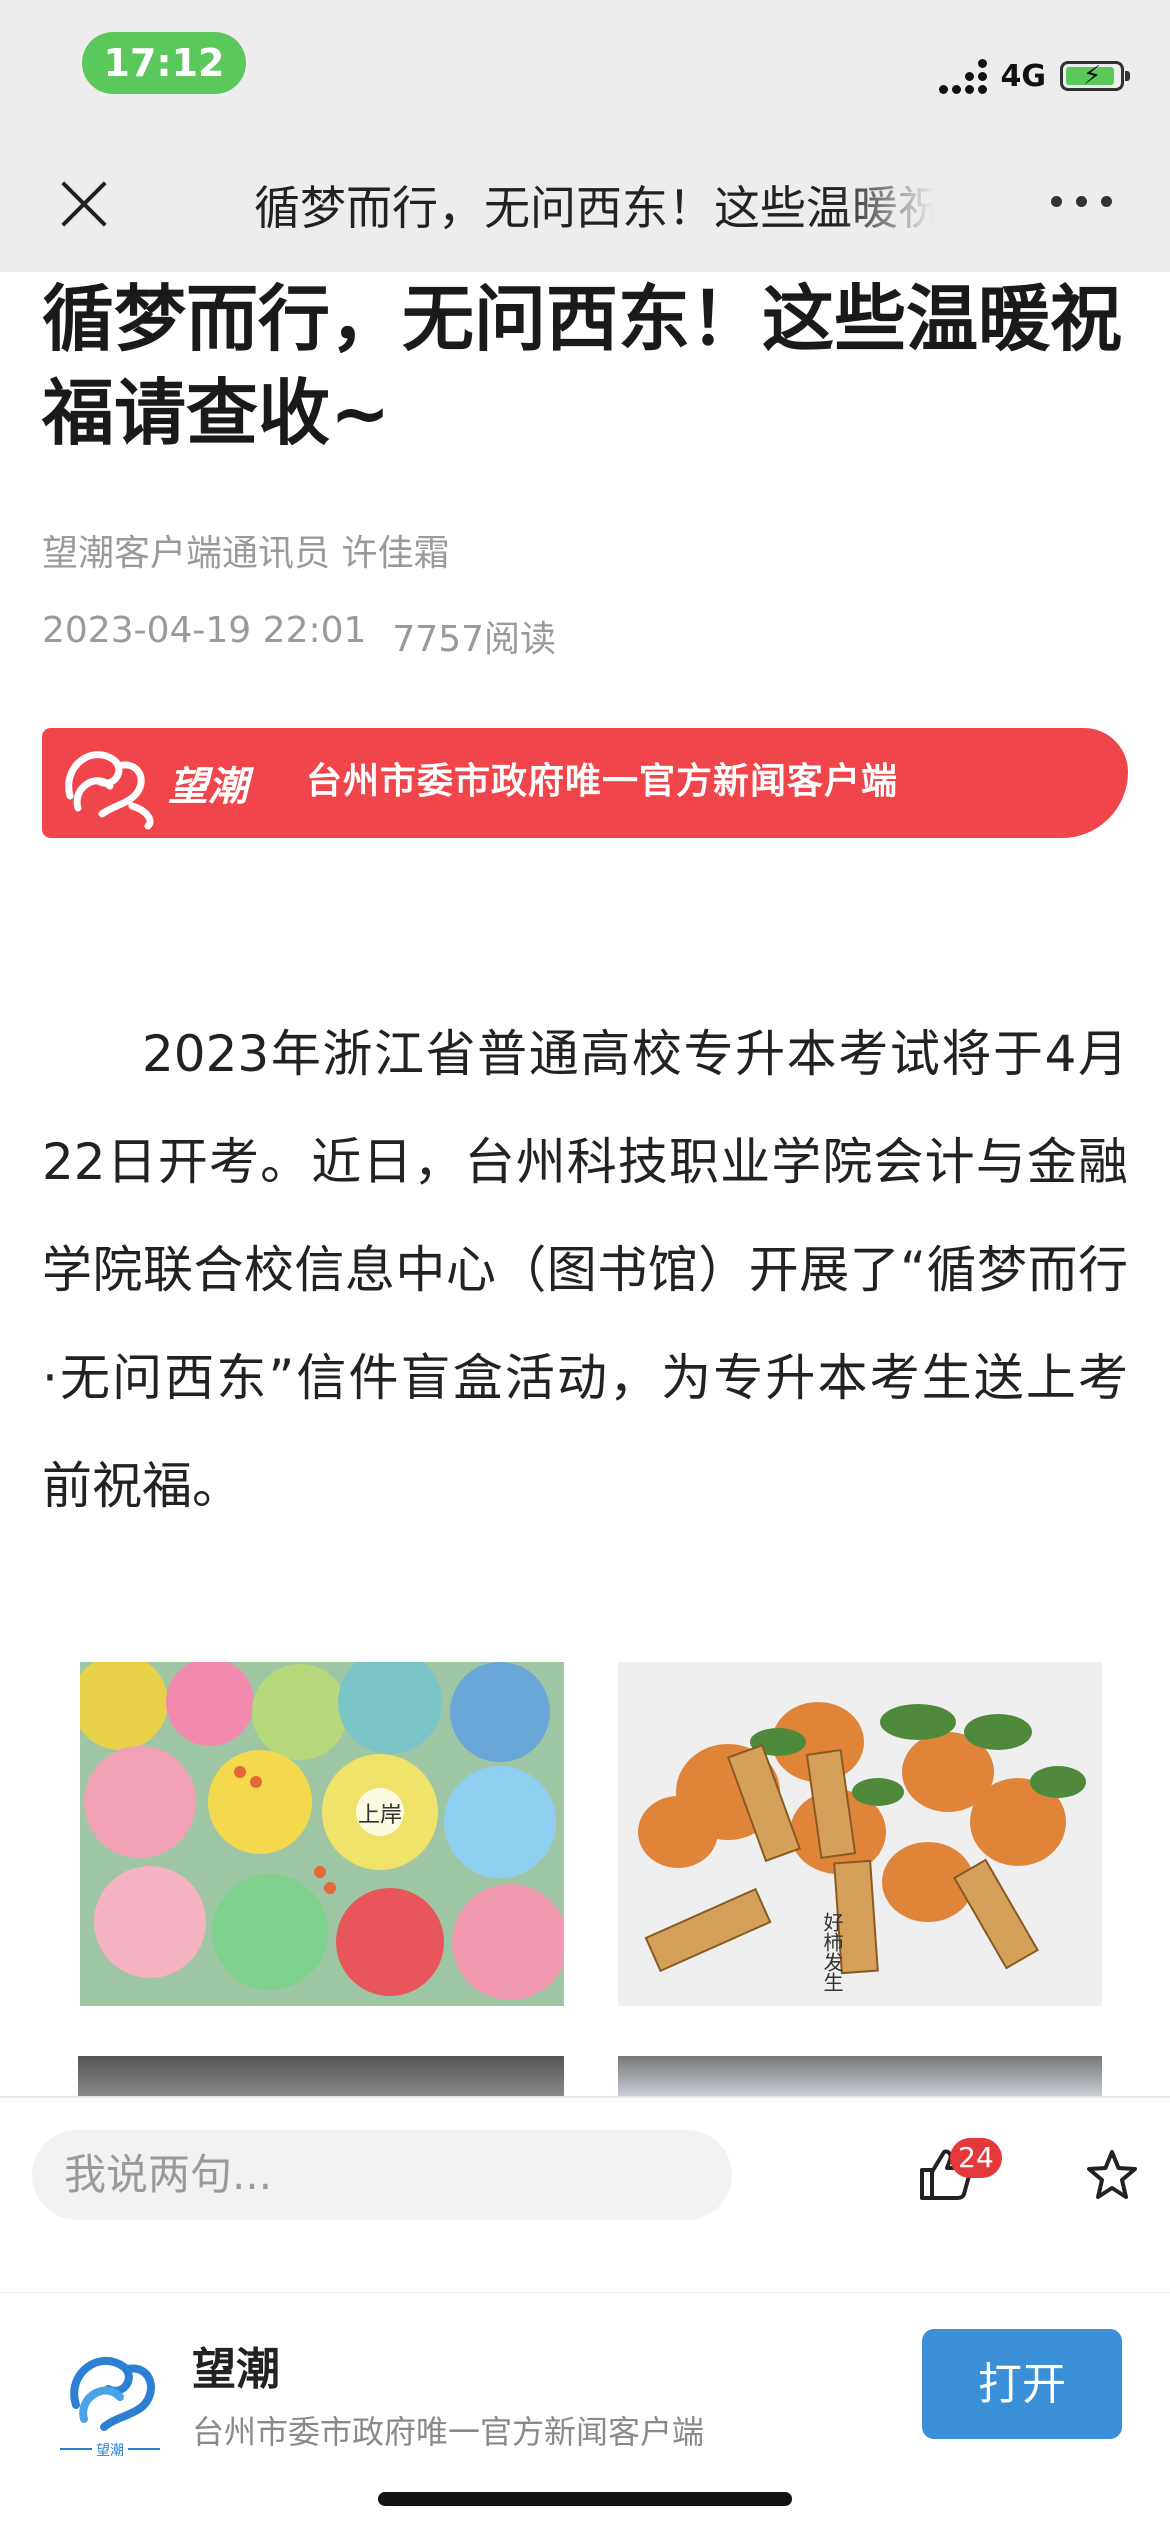  Describe the element at coordinates (211, 786) in the screenshot. I see `svg-text: 望潮` at that location.